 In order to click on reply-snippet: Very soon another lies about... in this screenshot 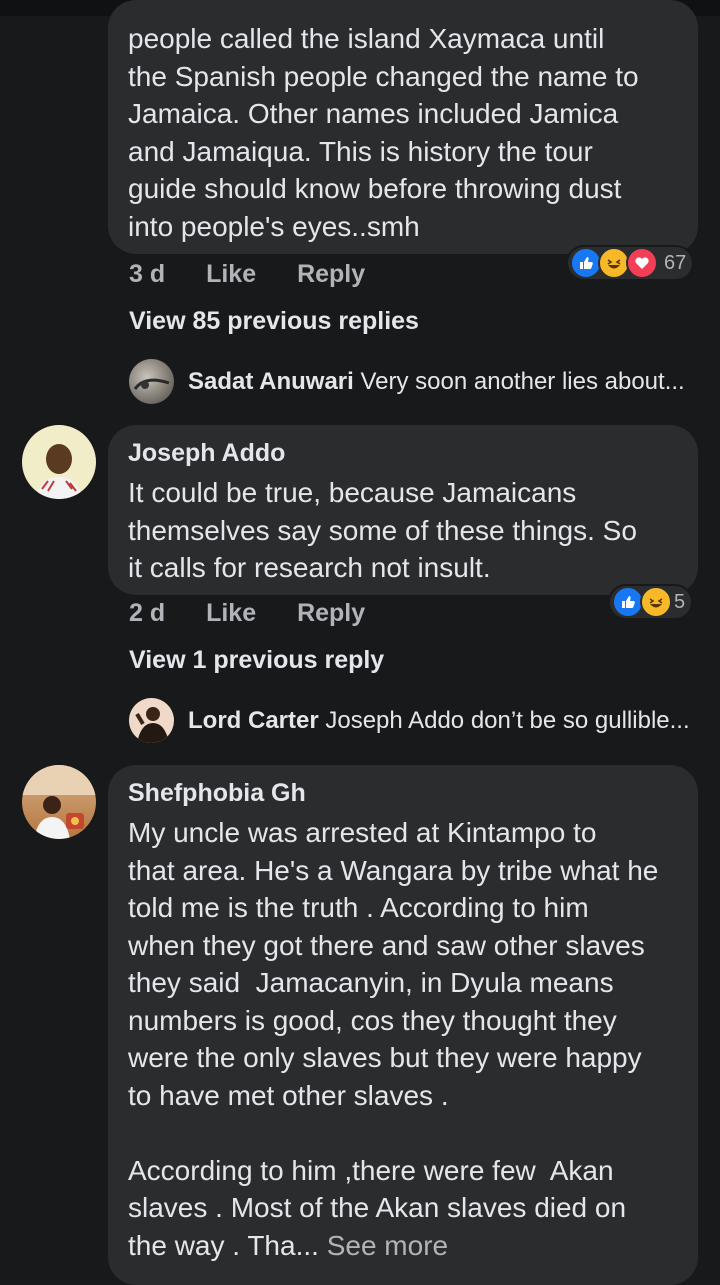, I will do `click(522, 381)`.